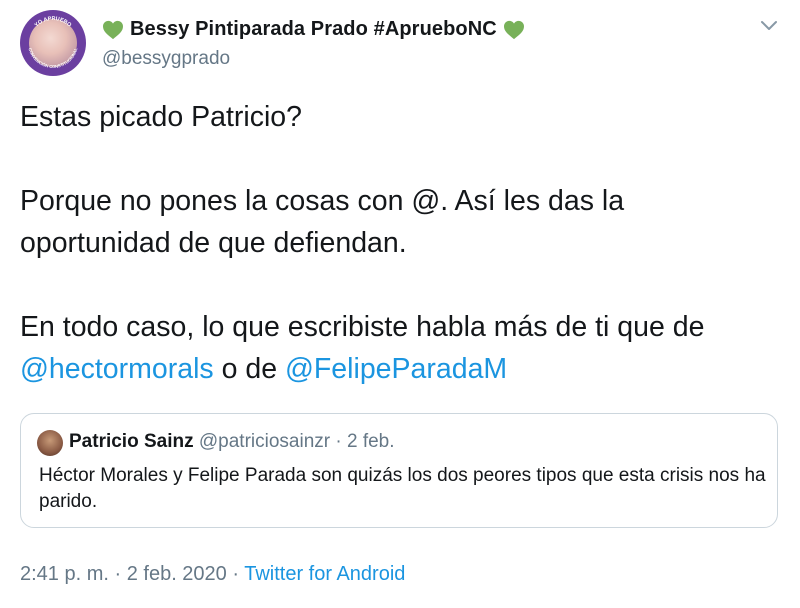 Image resolution: width=800 pixels, height=608 pixels. What do you see at coordinates (324, 574) in the screenshot?
I see `tweet-source-link: Twitter for Android` at bounding box center [324, 574].